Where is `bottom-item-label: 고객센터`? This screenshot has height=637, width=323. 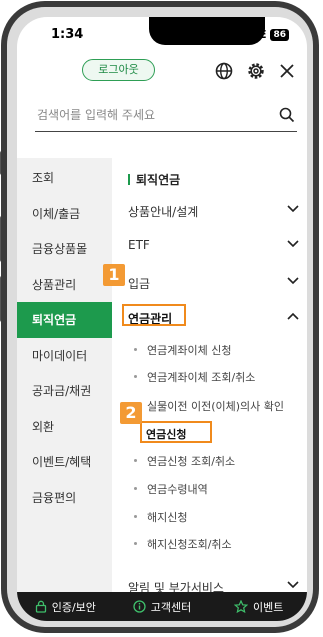
bottom-item-label: 고객센터 is located at coordinates (171, 607).